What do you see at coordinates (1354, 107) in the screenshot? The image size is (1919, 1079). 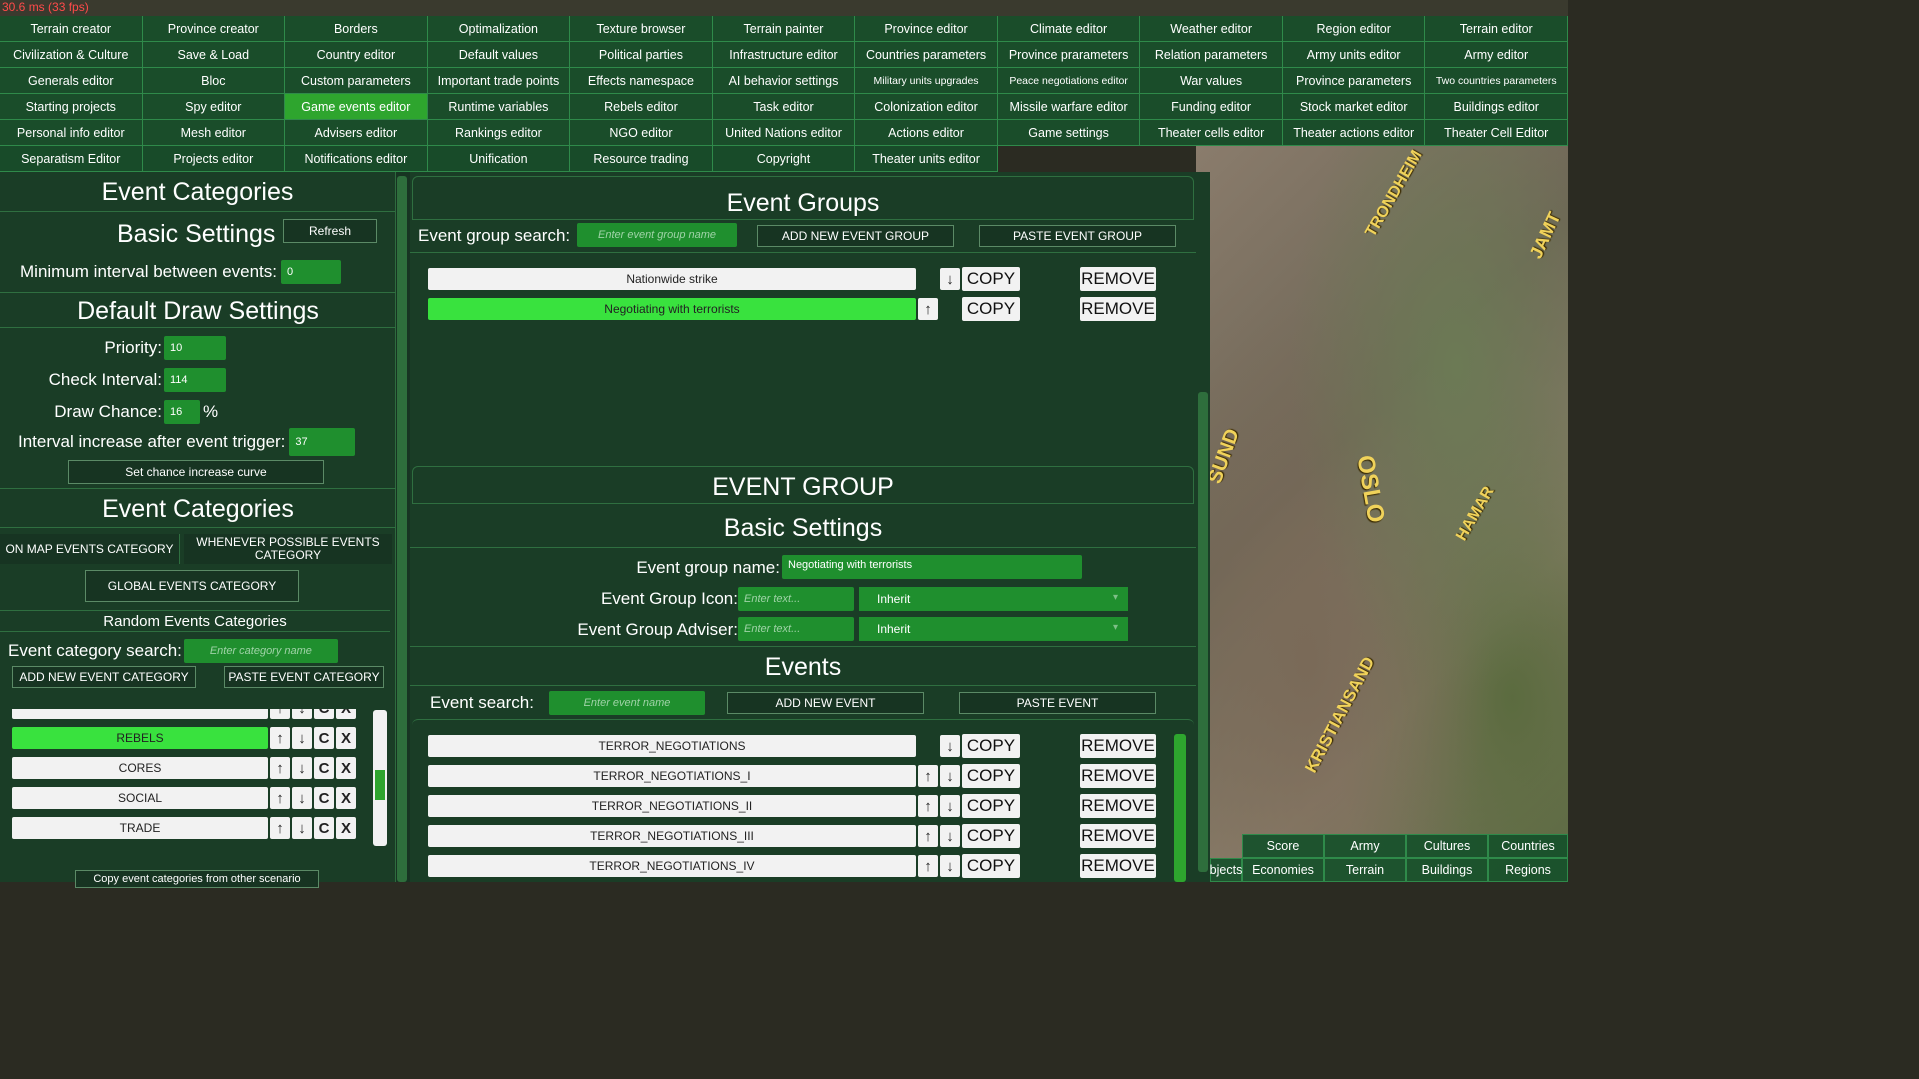 I see `menu-item-stock-market-editor: Stock market editor` at bounding box center [1354, 107].